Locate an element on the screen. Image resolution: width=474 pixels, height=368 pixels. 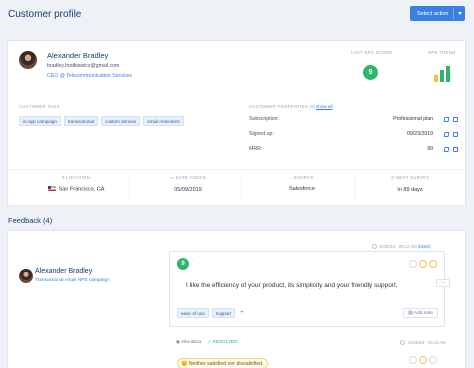
nps-trend-chart is located at coordinates (442, 74).